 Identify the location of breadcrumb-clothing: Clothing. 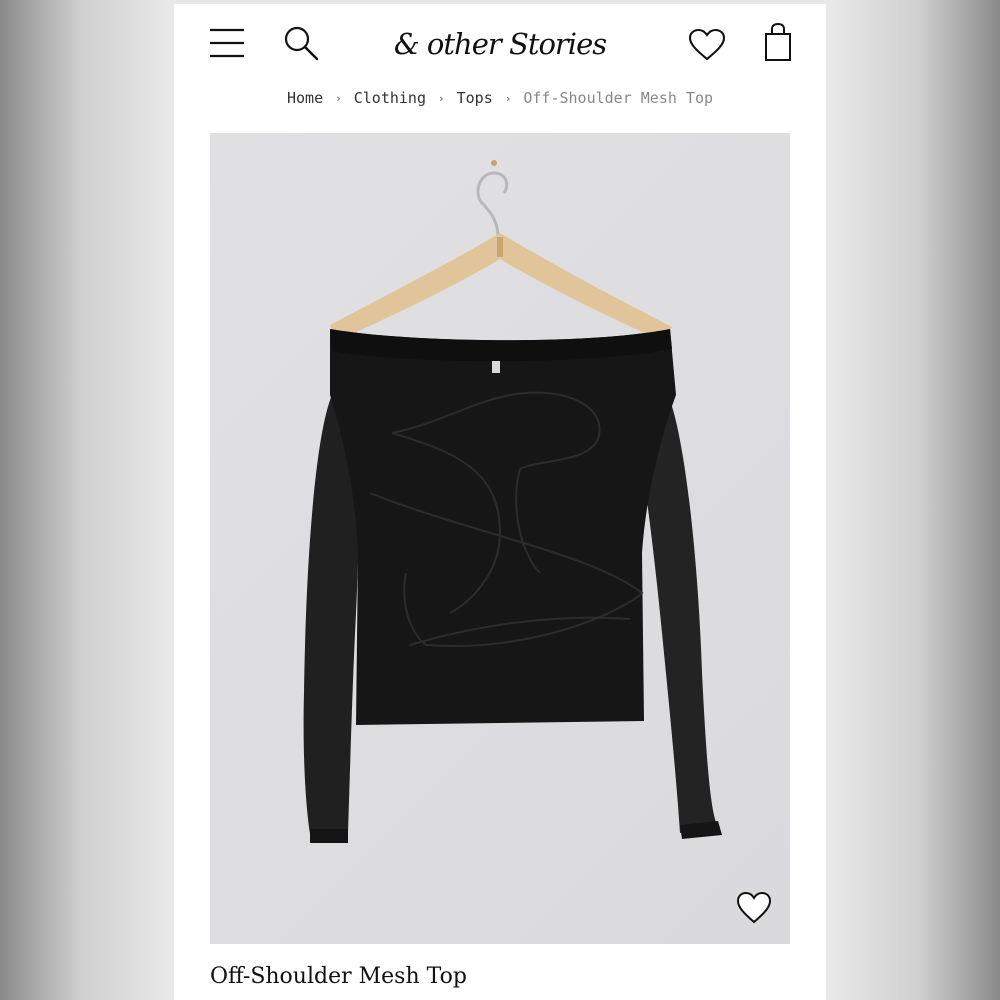
(390, 98).